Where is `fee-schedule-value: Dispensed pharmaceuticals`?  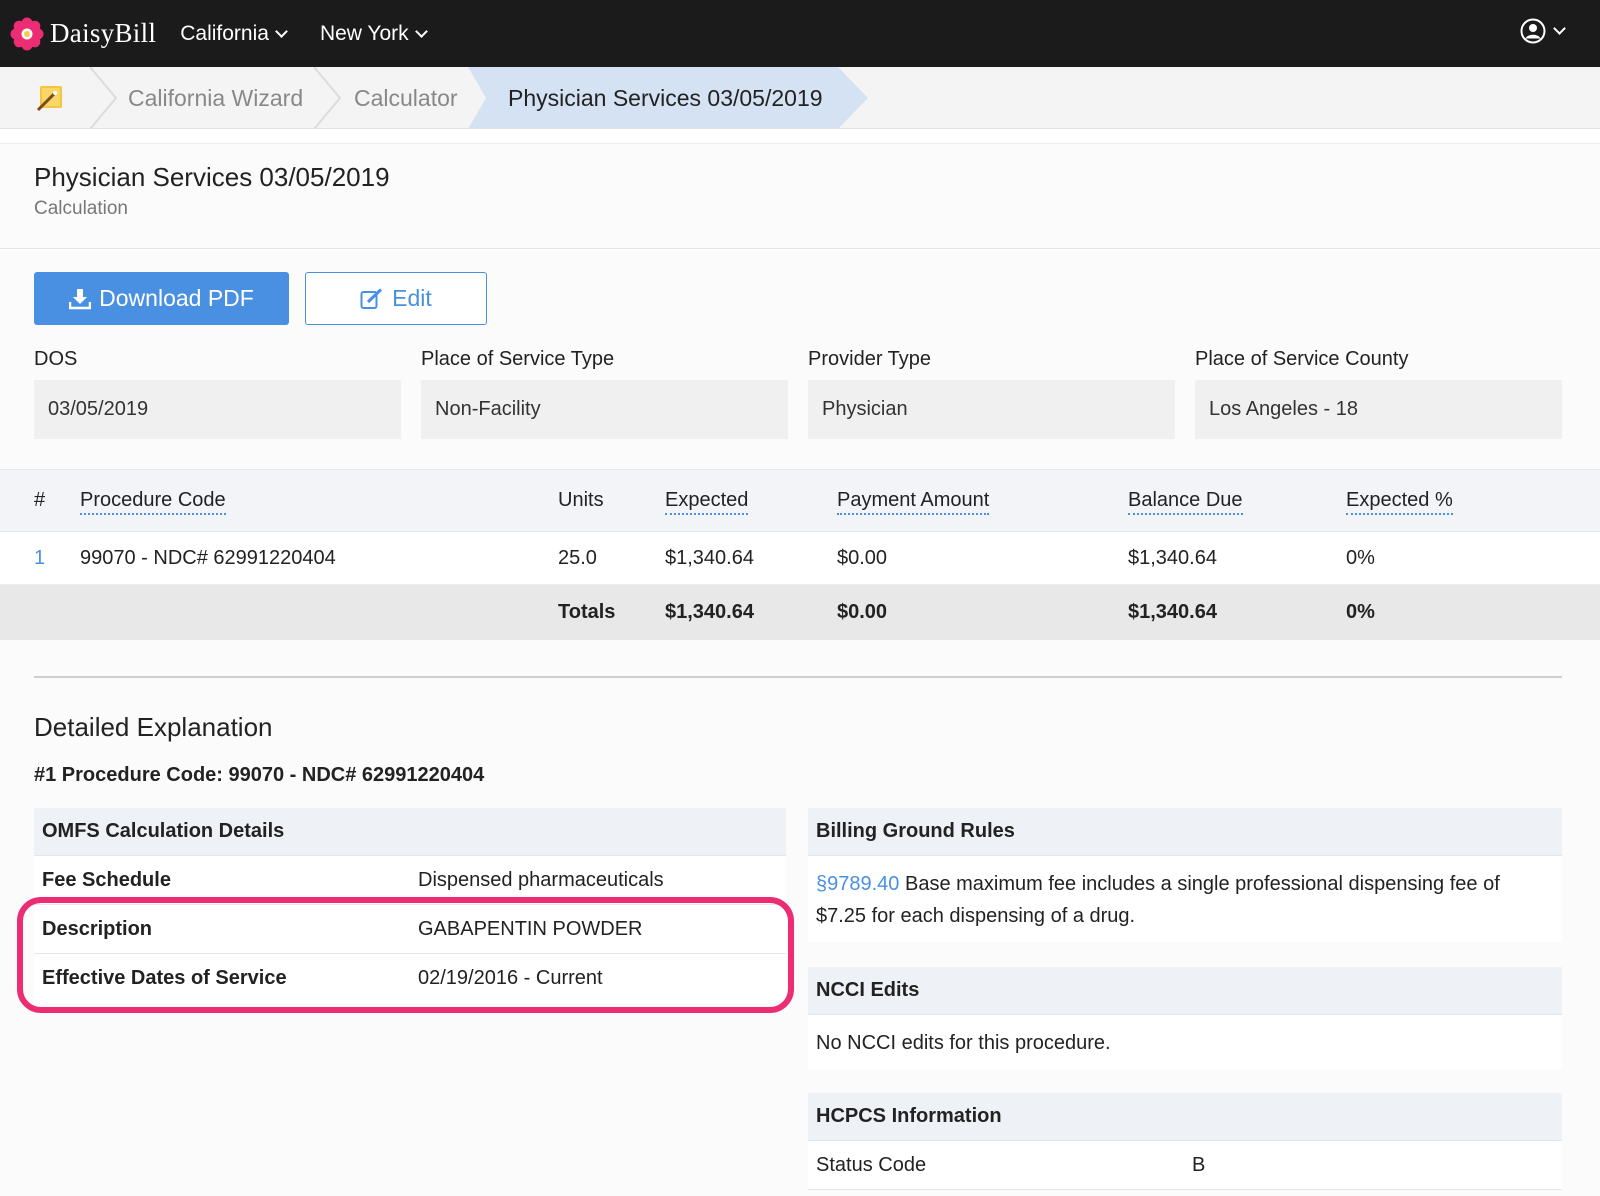
fee-schedule-value: Dispensed pharmaceuticals is located at coordinates (541, 879).